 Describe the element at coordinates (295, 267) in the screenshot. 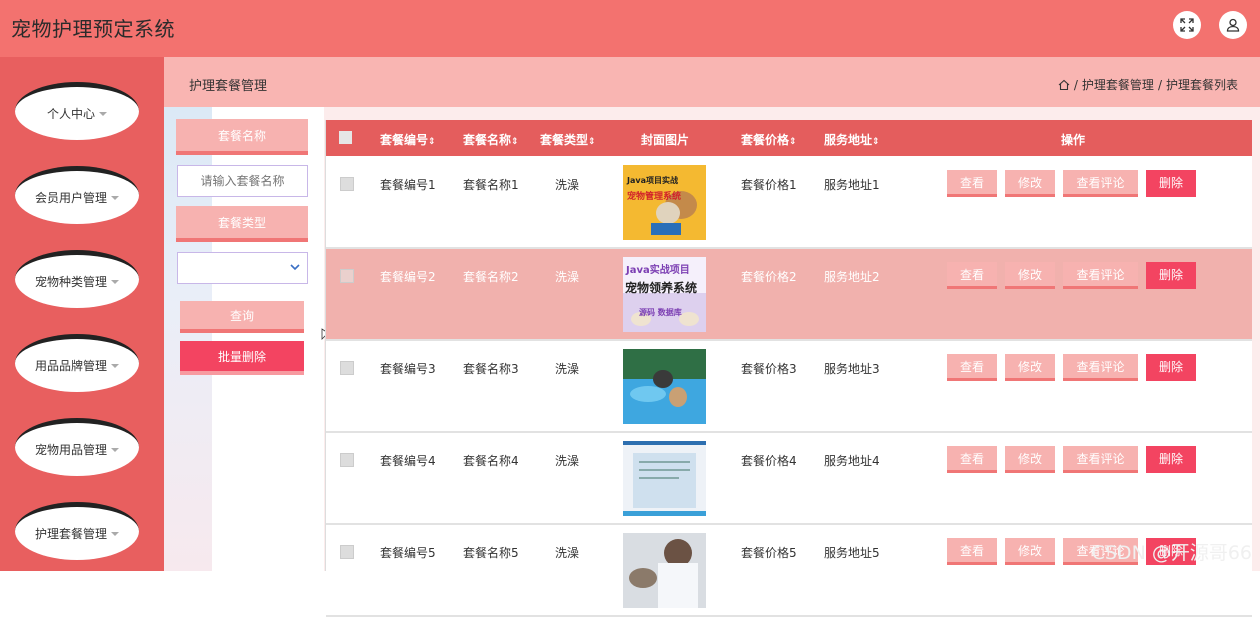

I see `chevron-down-icon` at that location.